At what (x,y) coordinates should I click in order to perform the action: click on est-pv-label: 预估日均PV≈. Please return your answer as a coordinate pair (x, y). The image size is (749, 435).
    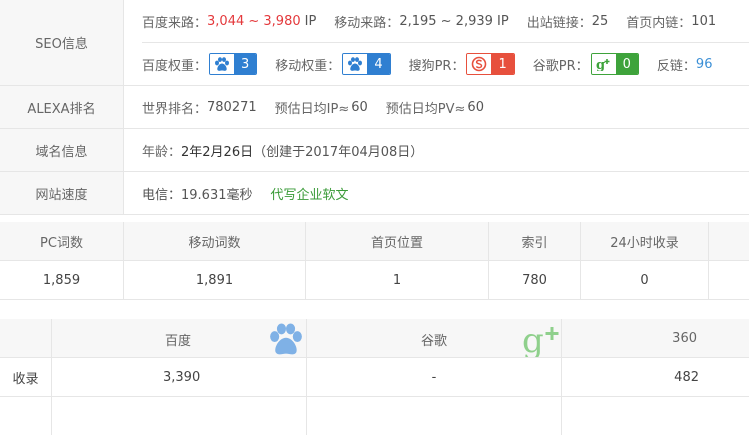
    Looking at the image, I should click on (426, 107).